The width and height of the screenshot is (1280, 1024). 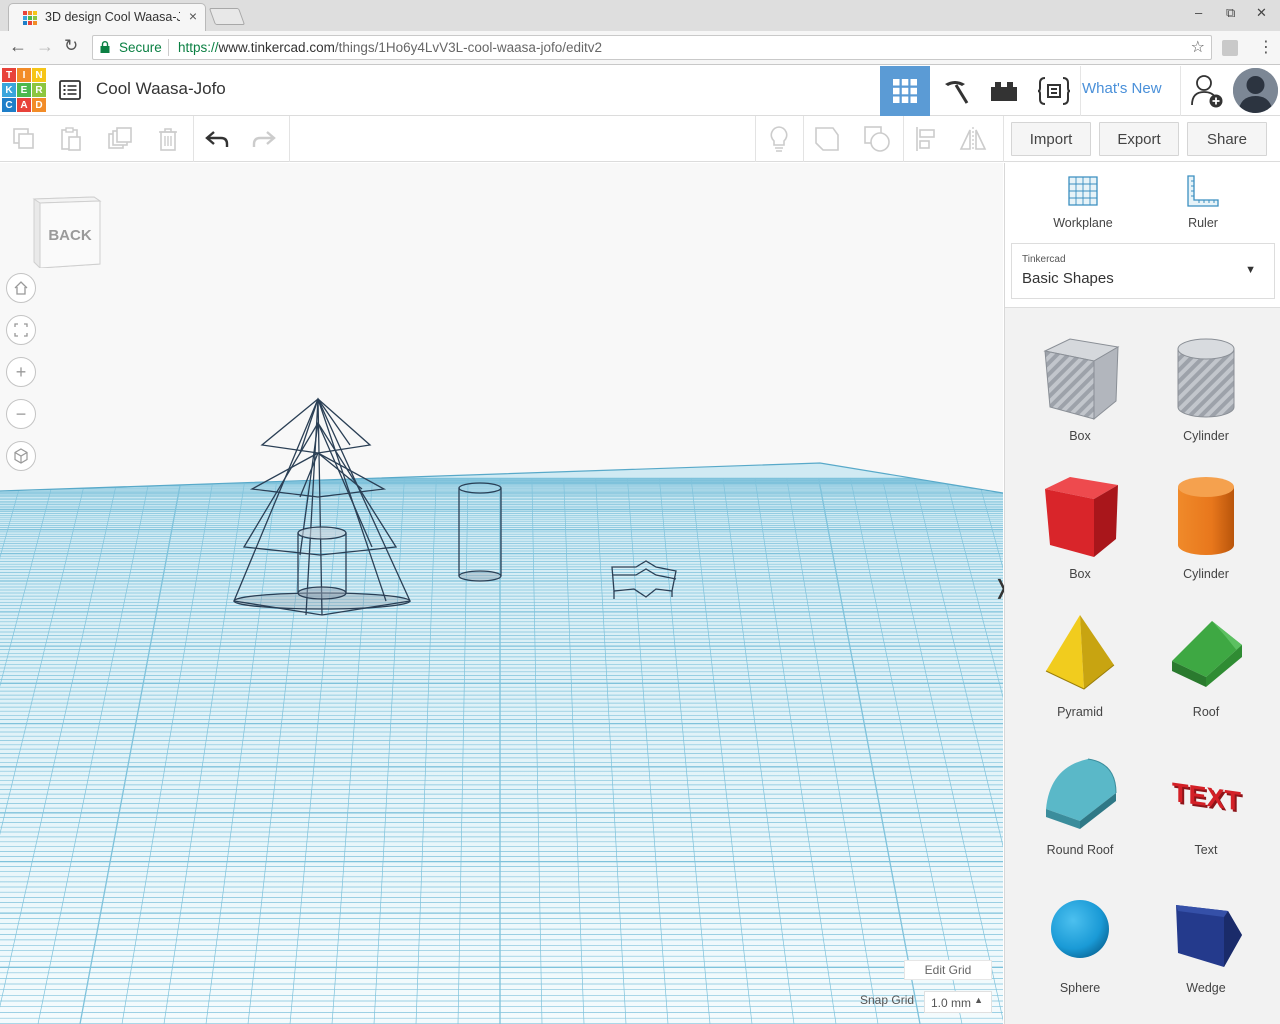 What do you see at coordinates (1080, 929) in the screenshot?
I see `sphere-icon` at bounding box center [1080, 929].